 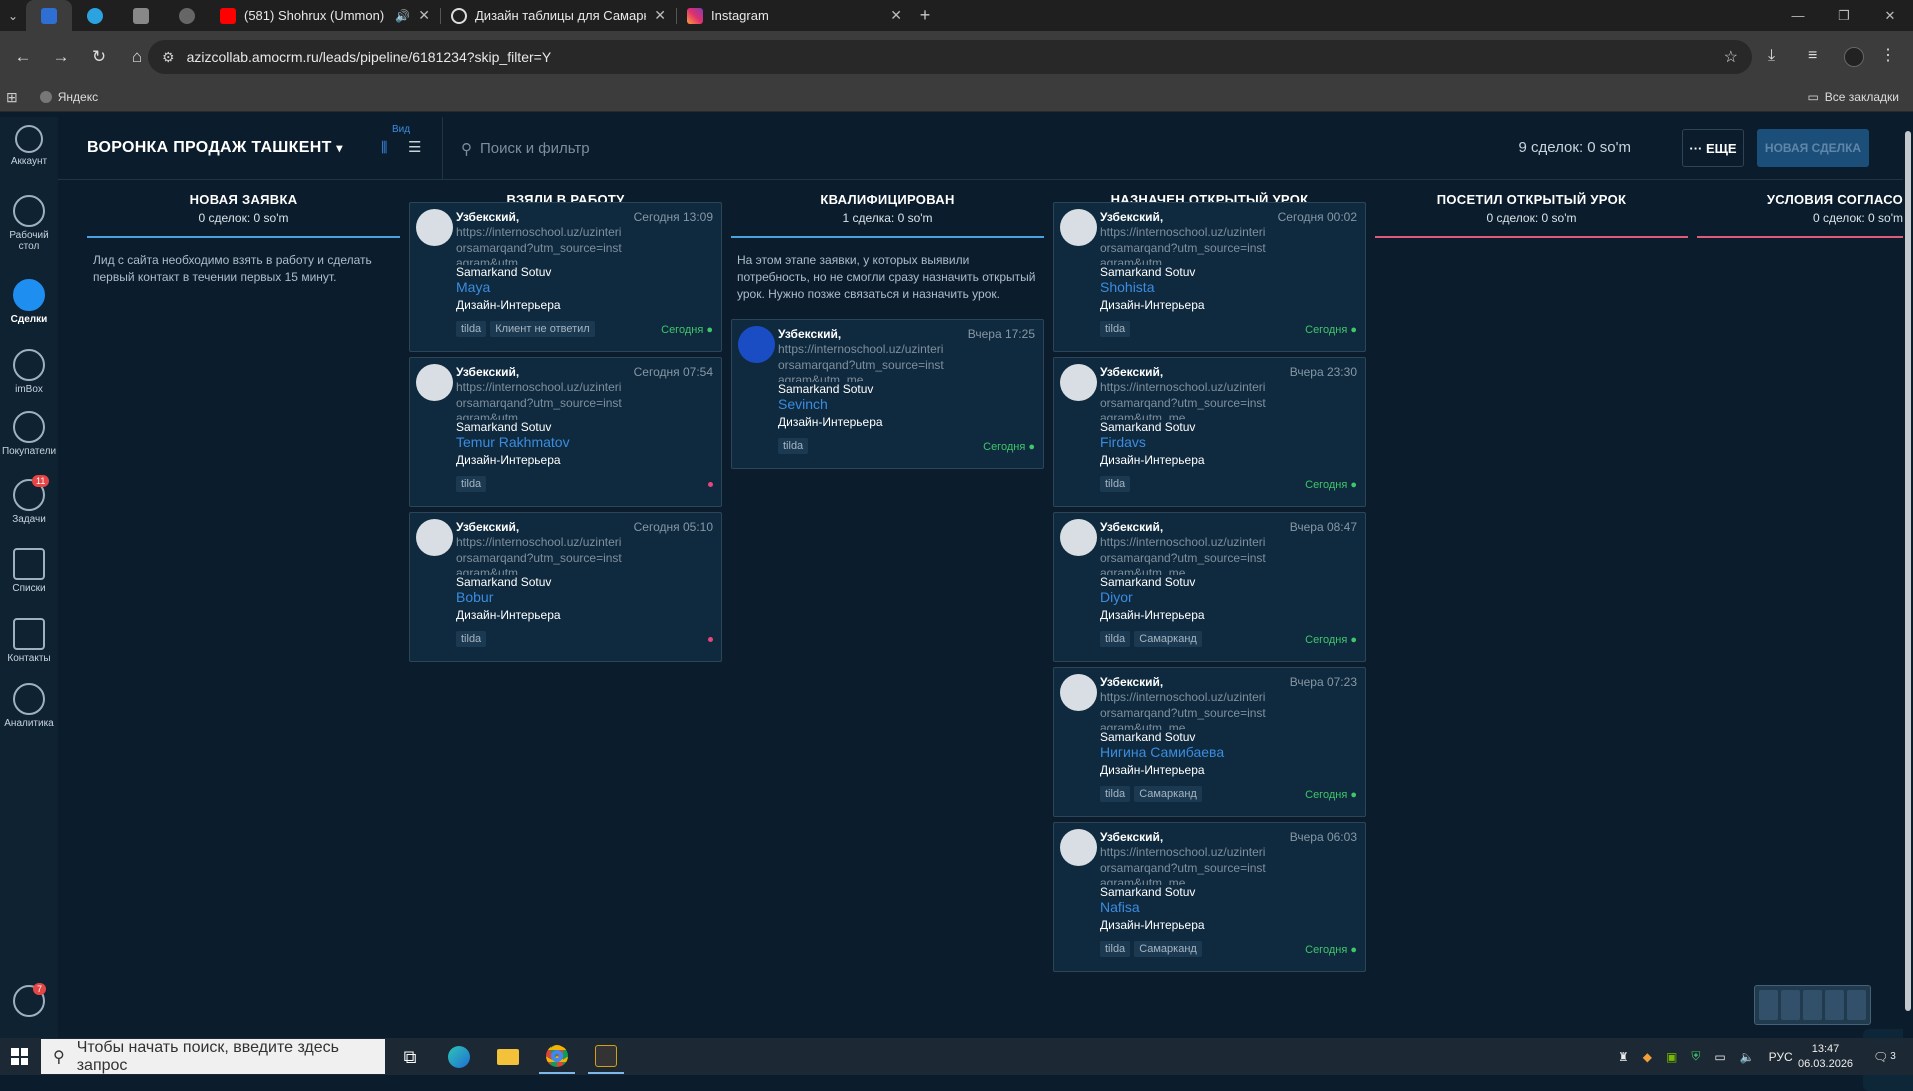 What do you see at coordinates (1623, 1057) in the screenshot?
I see `tray-extension-icon: ♜` at bounding box center [1623, 1057].